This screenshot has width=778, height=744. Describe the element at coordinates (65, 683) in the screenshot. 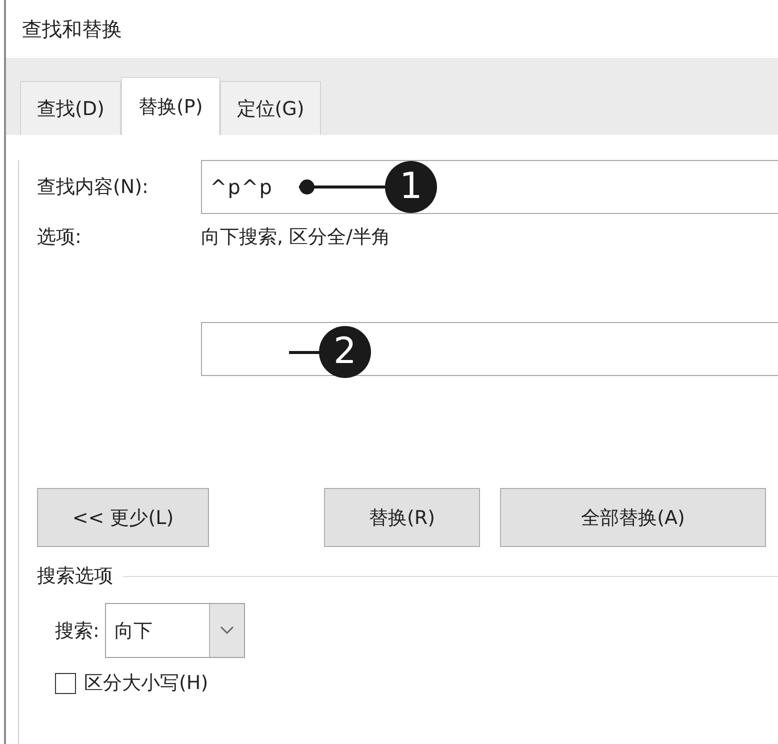

I see `checkbox` at that location.